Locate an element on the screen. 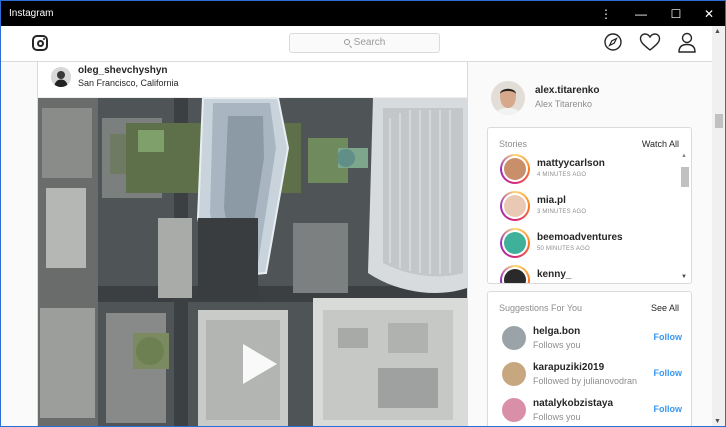 This screenshot has height=427, width=726. suggestion-subtext: Followed by julianovodran is located at coordinates (585, 381).